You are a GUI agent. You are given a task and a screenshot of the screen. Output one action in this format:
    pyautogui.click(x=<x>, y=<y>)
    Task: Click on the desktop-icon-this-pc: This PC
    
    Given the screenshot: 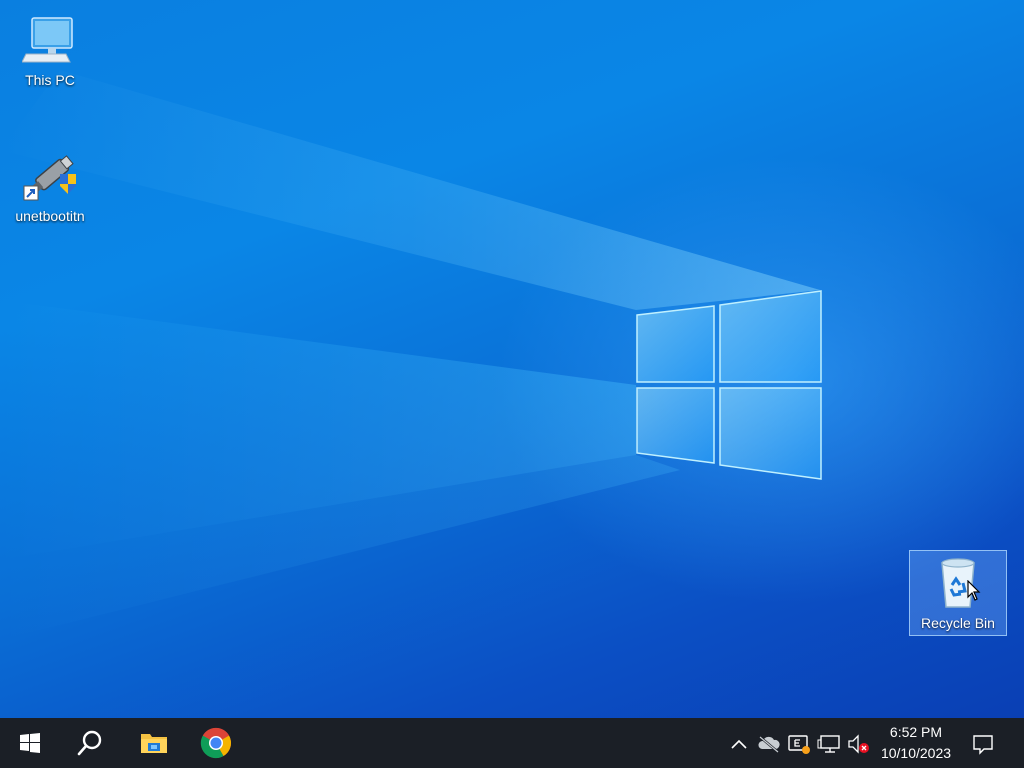 What is the action you would take?
    pyautogui.click(x=50, y=48)
    